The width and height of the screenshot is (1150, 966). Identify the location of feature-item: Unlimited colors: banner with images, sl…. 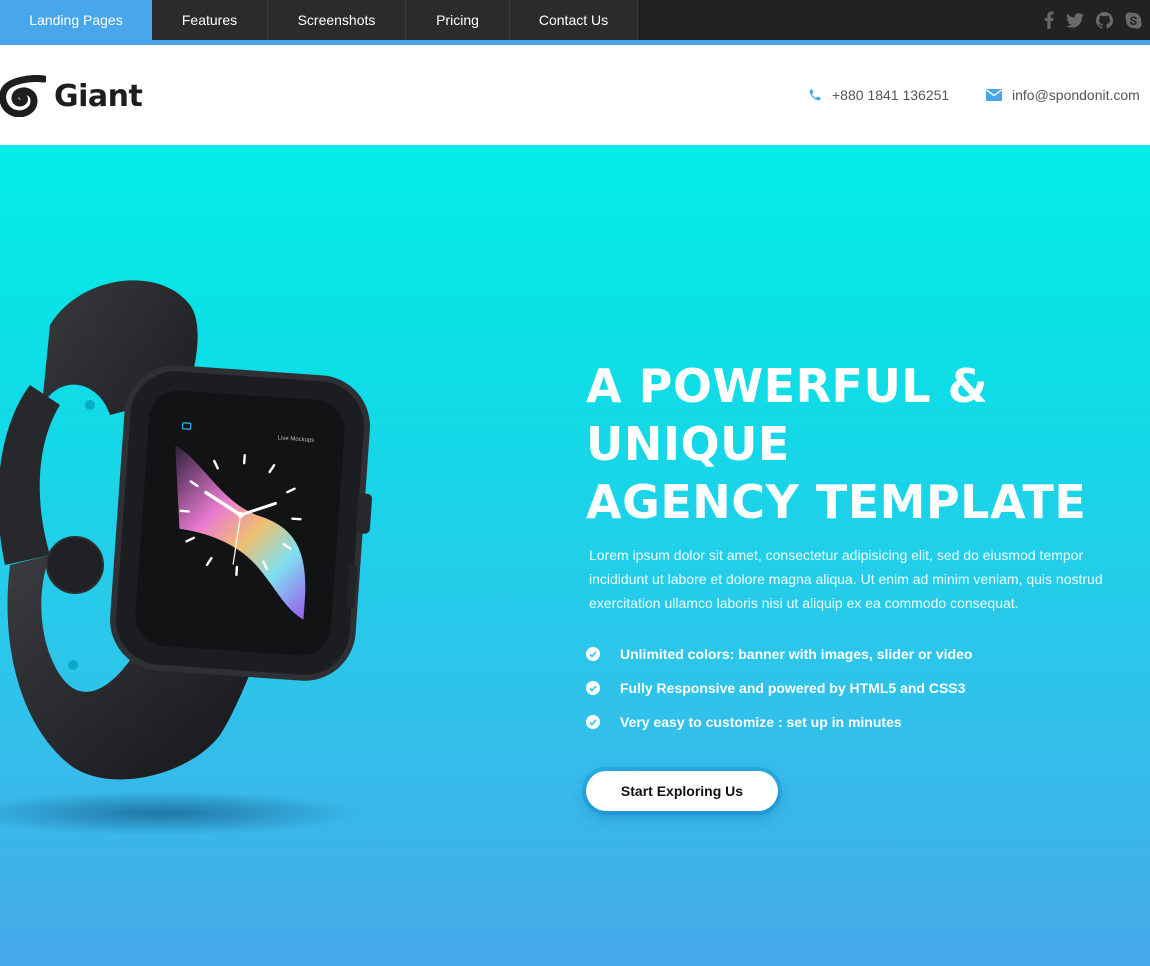
(856, 654).